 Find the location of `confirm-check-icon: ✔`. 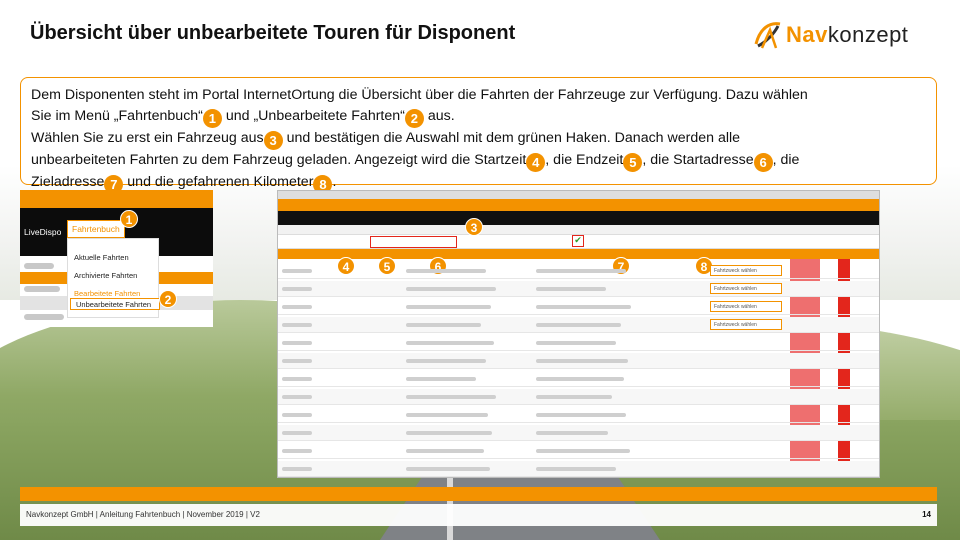

confirm-check-icon: ✔ is located at coordinates (578, 241).